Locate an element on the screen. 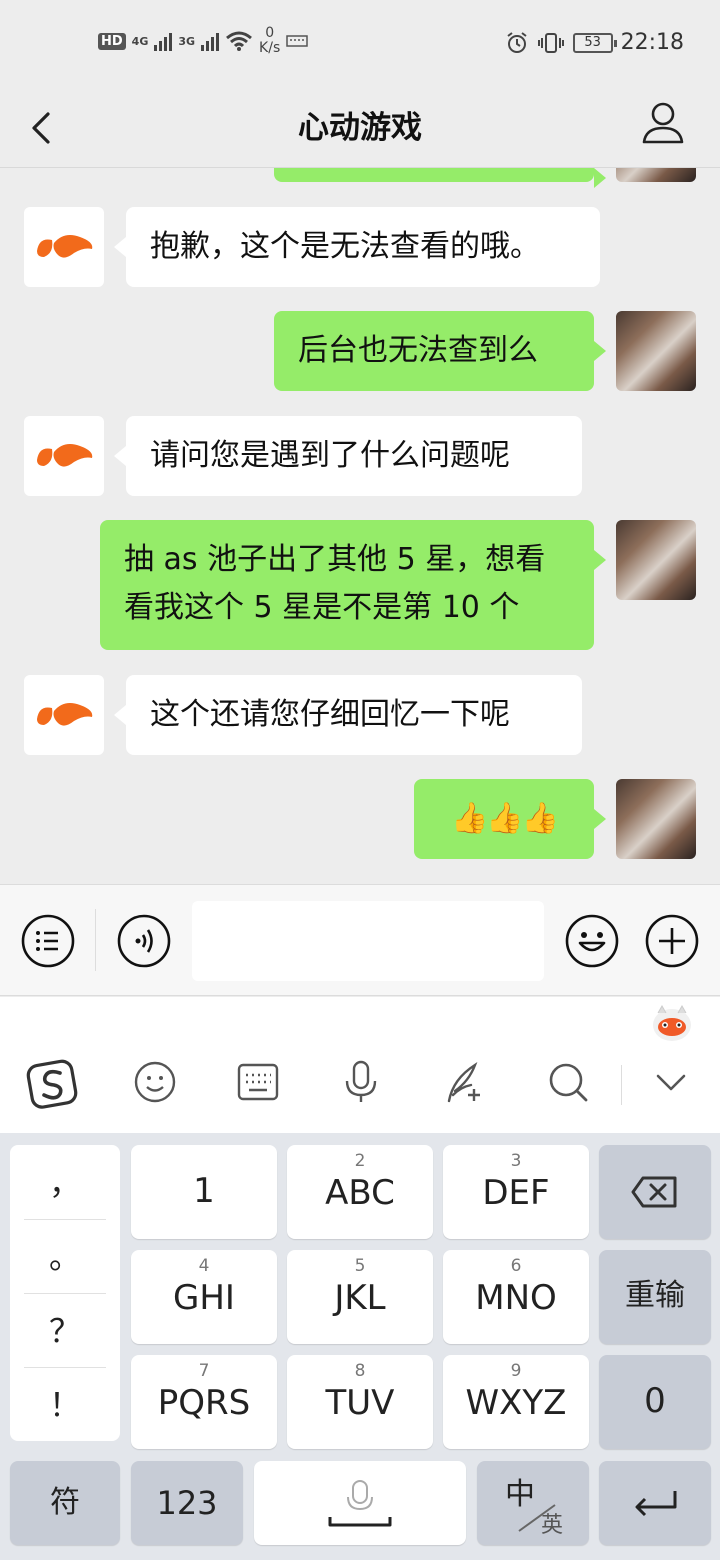 Image resolution: width=720 pixels, height=1560 pixels. punct-key: ？ is located at coordinates (65, 1331).